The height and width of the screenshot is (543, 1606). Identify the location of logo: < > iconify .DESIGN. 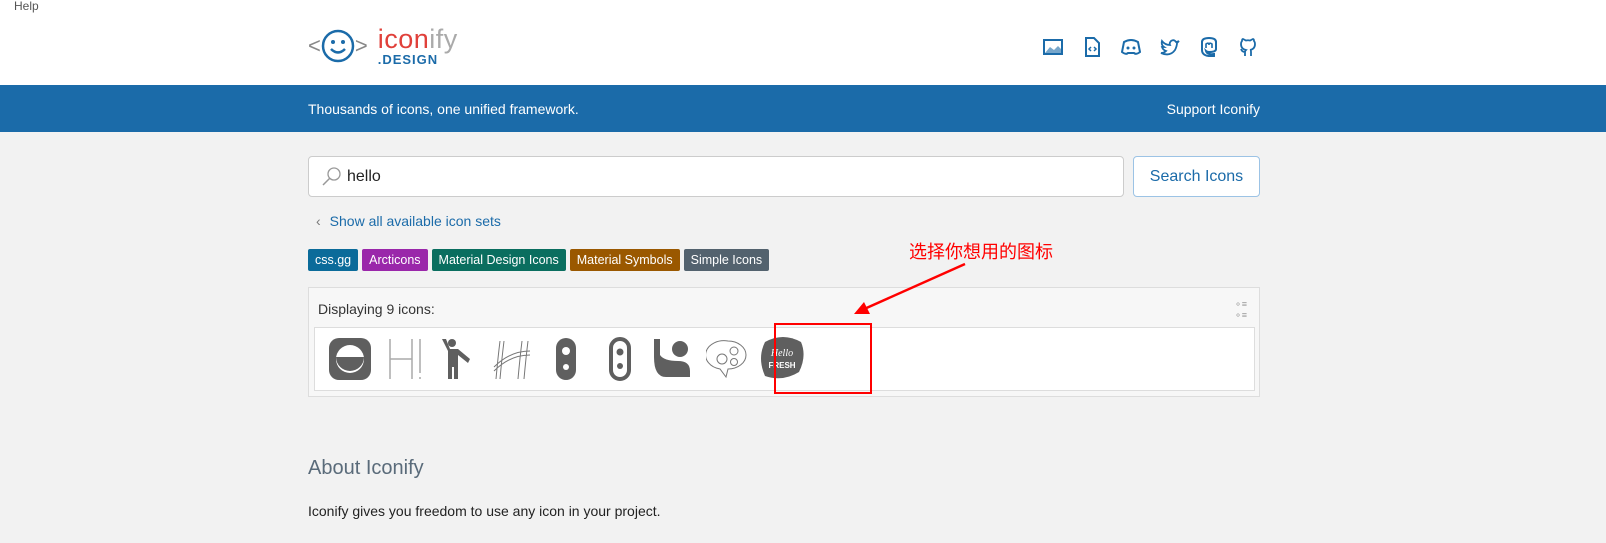
(383, 45).